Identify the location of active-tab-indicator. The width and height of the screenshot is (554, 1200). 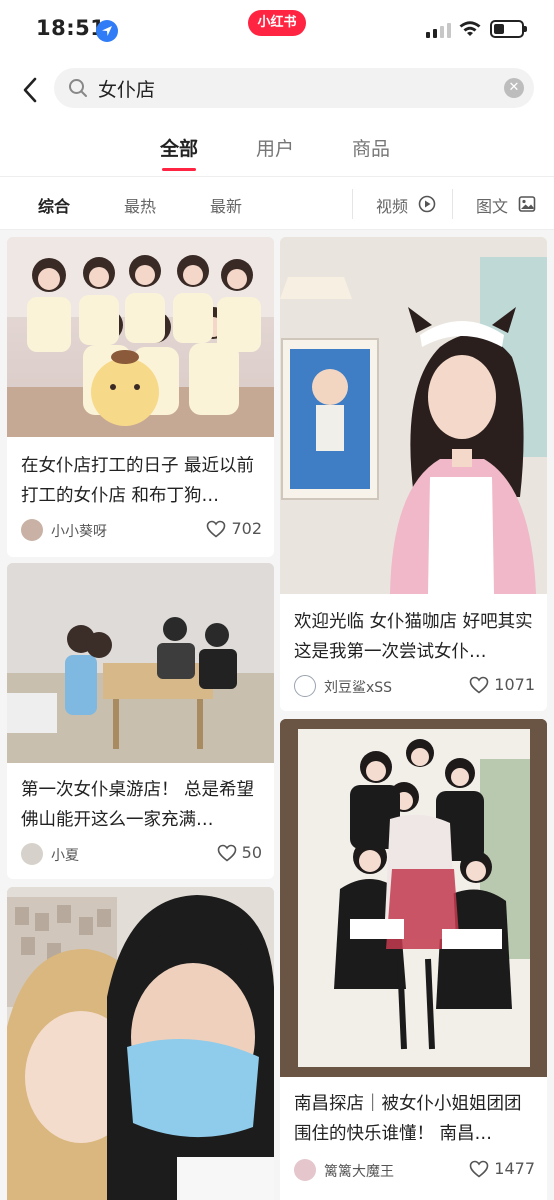
(179, 169).